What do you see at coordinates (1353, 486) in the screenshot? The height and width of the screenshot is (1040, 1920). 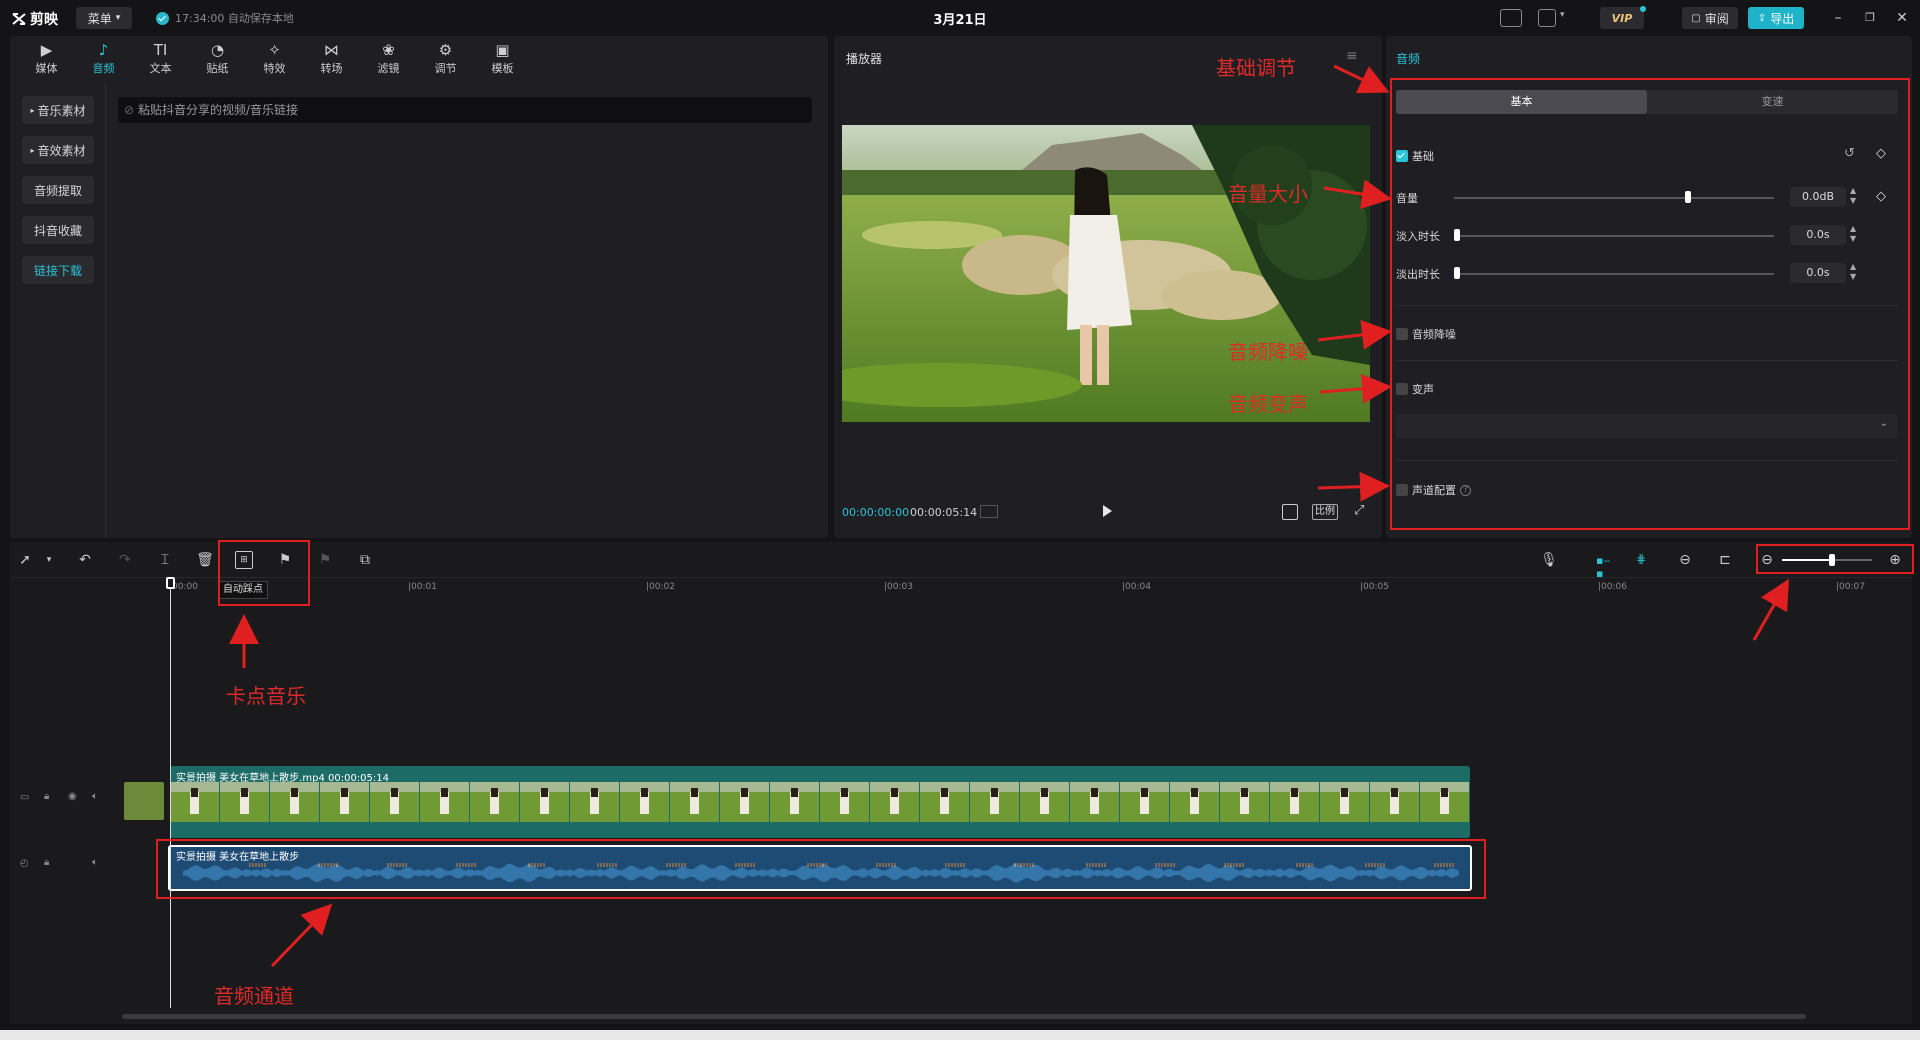 I see `arrow-channel` at bounding box center [1353, 486].